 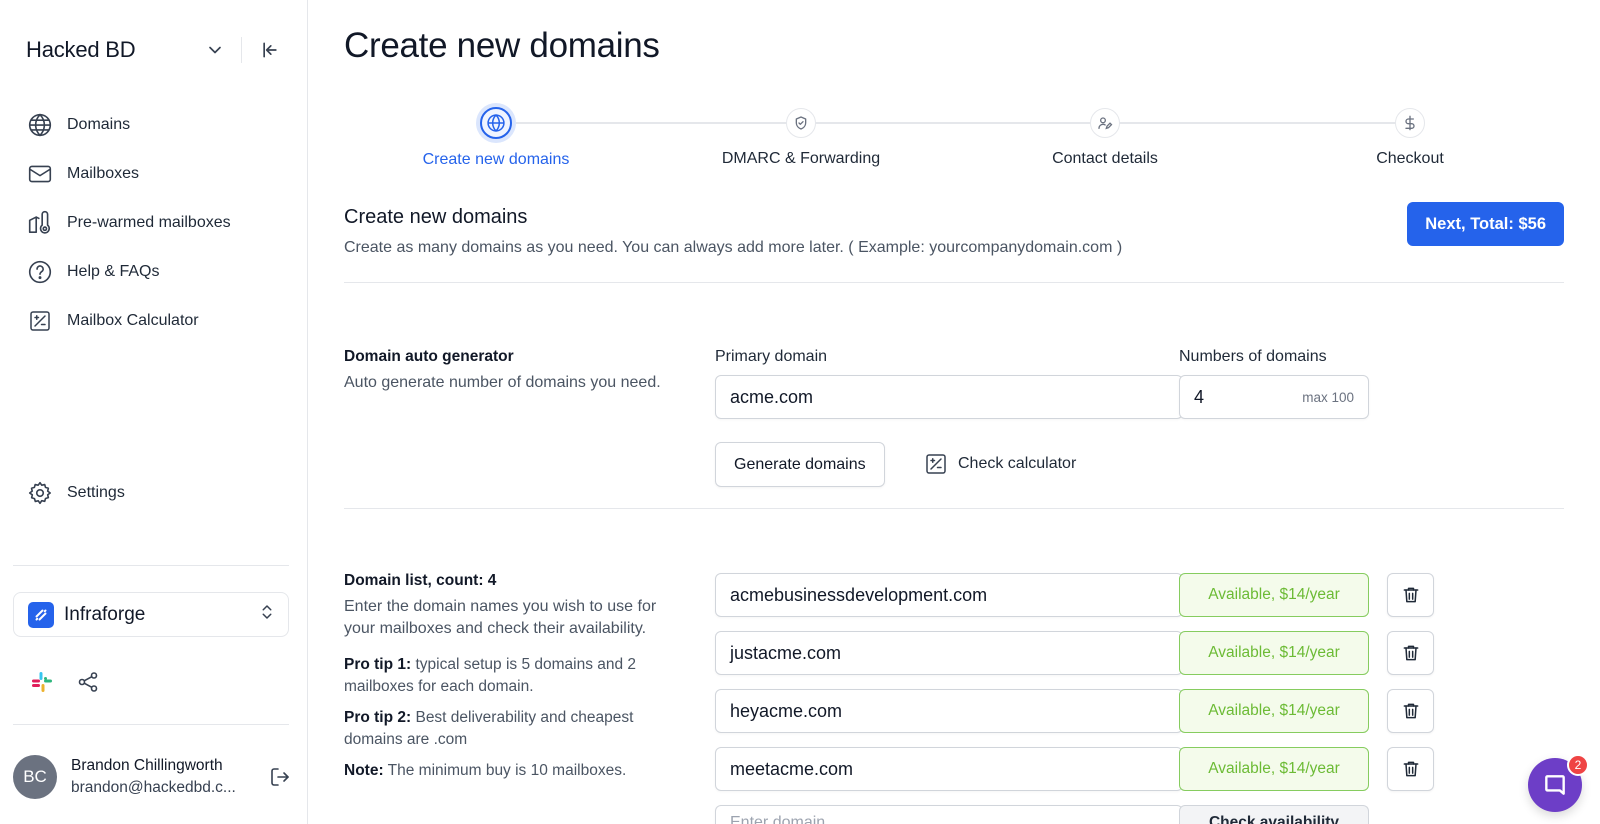 What do you see at coordinates (496, 159) in the screenshot?
I see `step-label: Create new domains` at bounding box center [496, 159].